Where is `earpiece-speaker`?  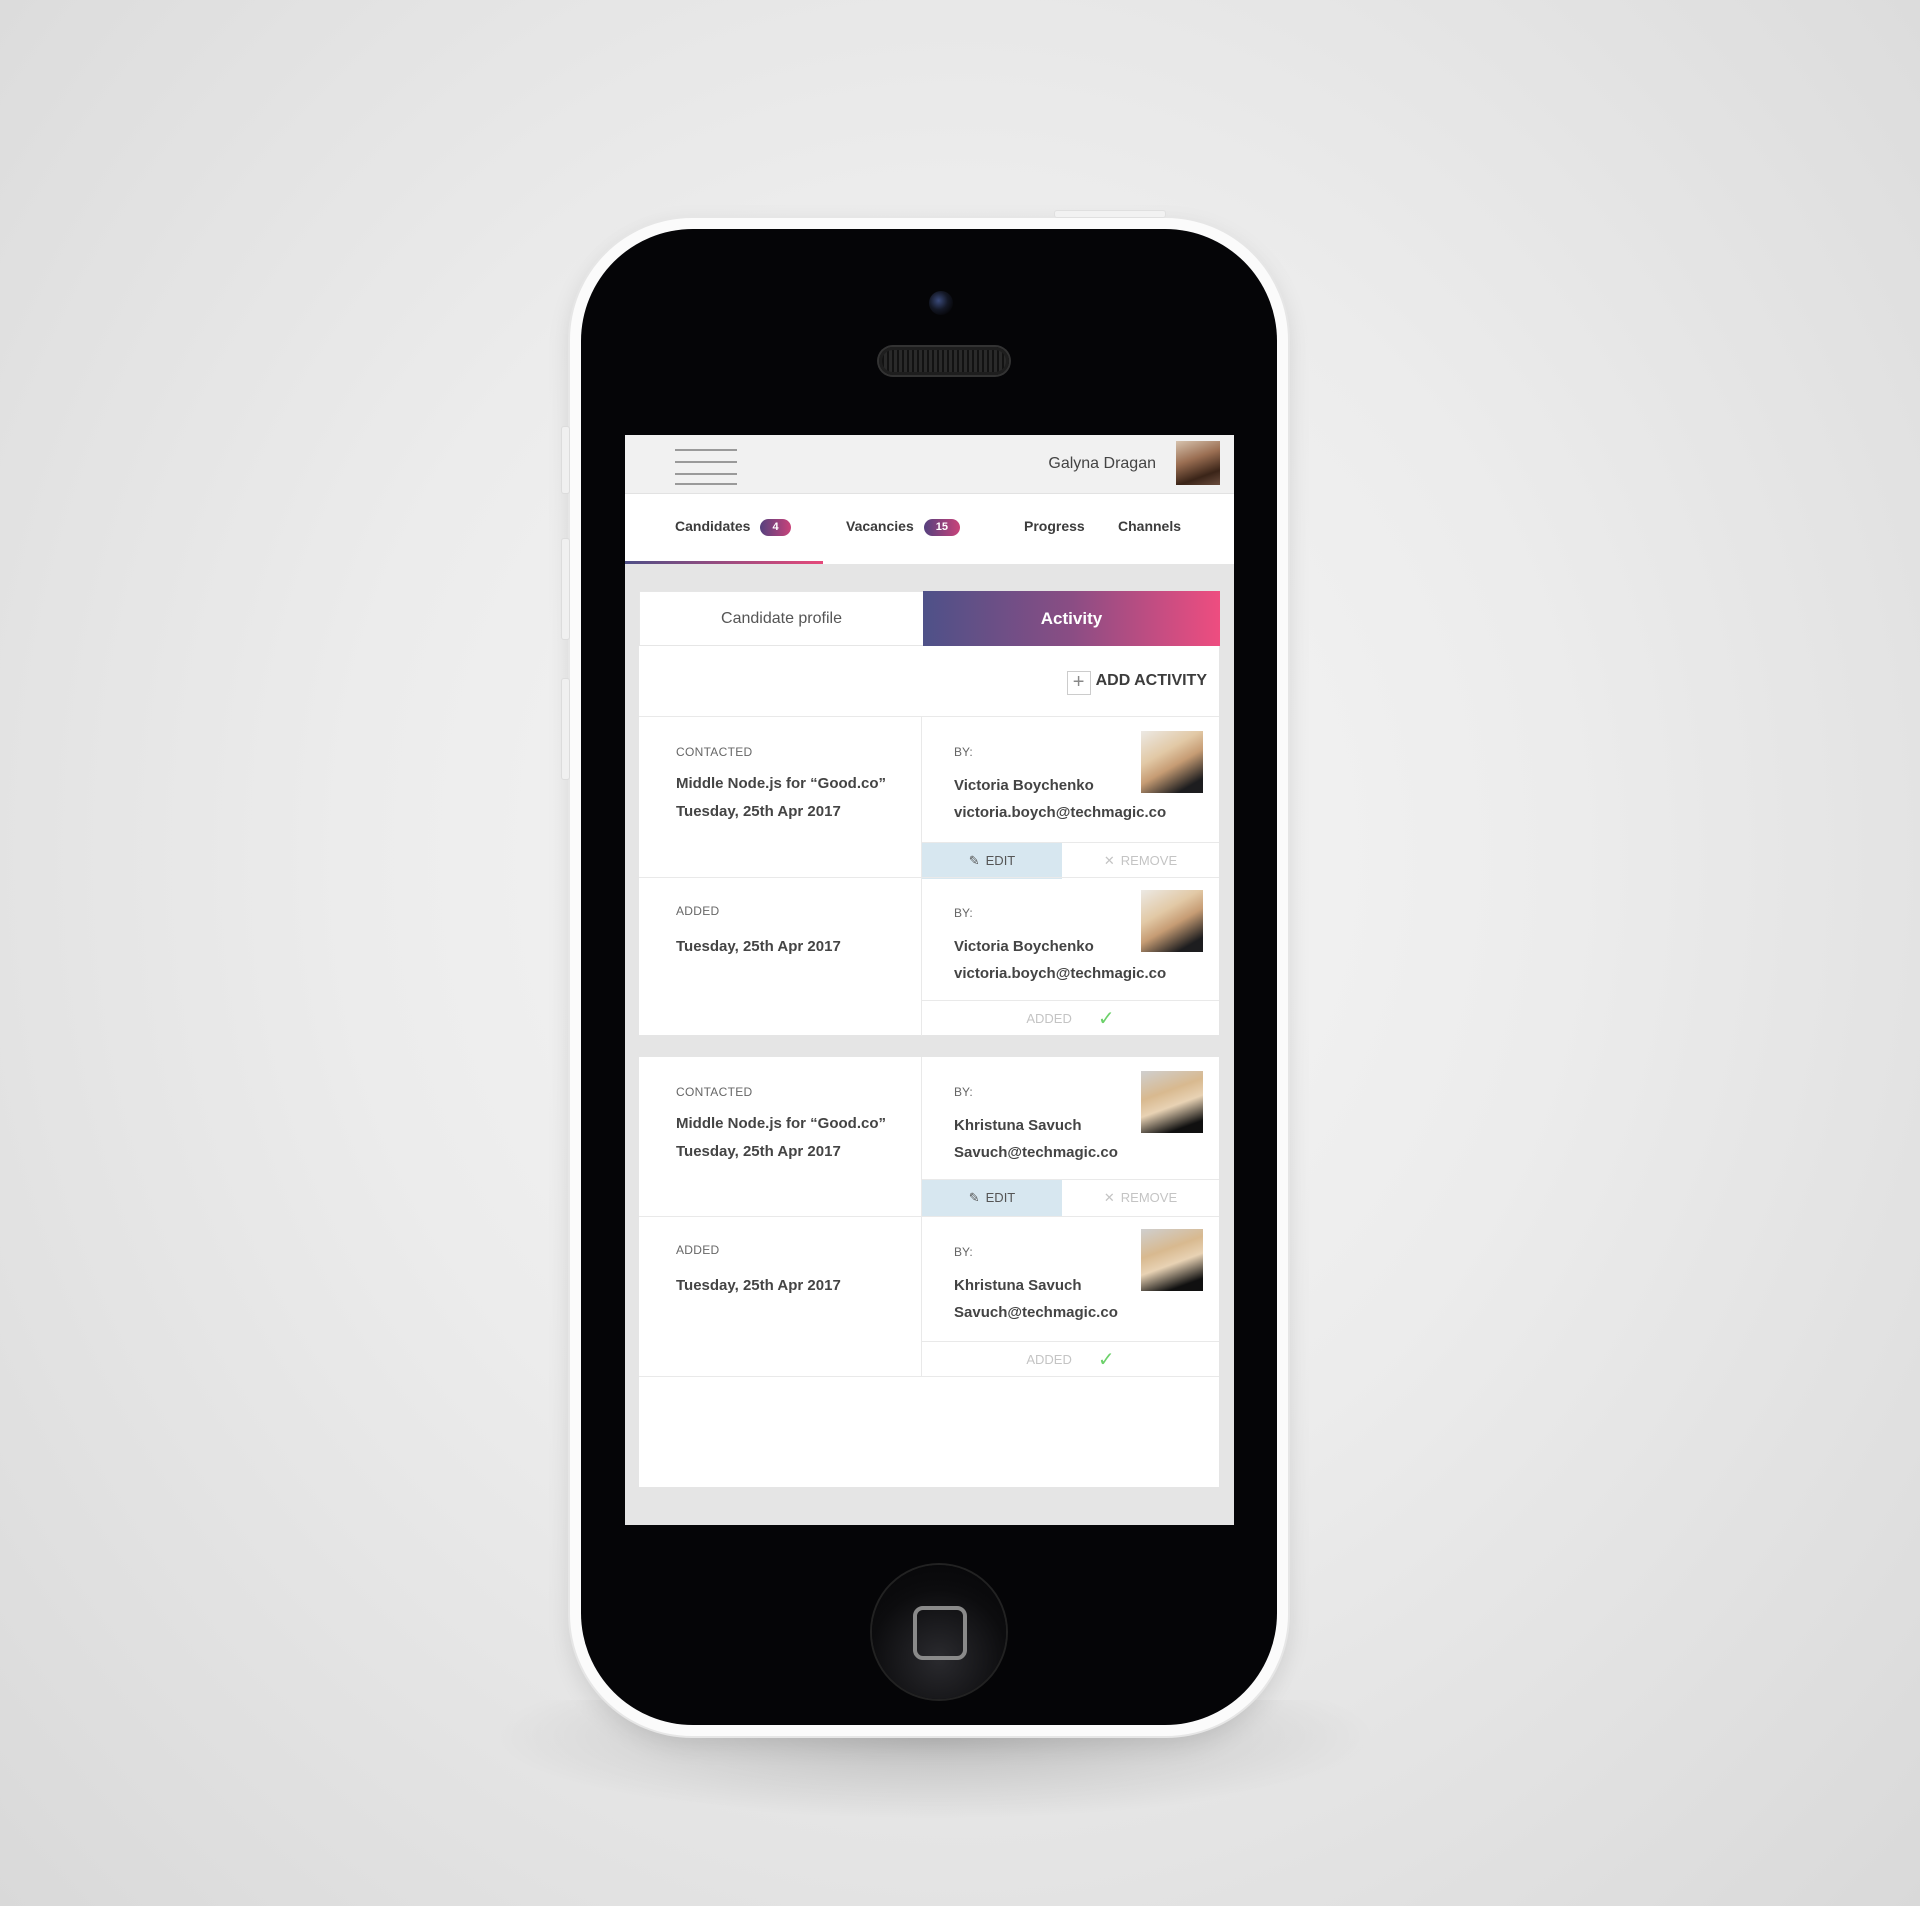 earpiece-speaker is located at coordinates (944, 361).